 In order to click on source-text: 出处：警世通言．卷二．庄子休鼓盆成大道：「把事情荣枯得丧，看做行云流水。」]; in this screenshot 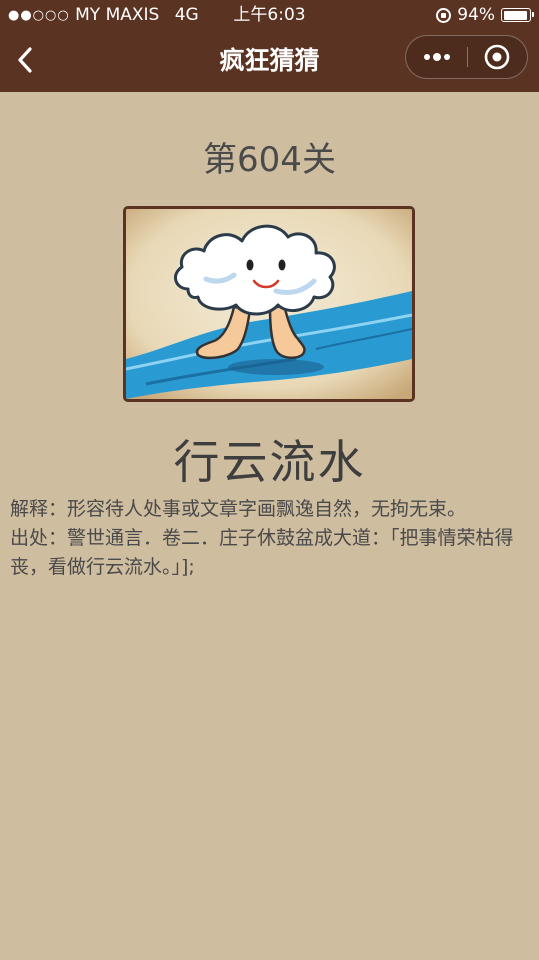, I will do `click(262, 552)`.